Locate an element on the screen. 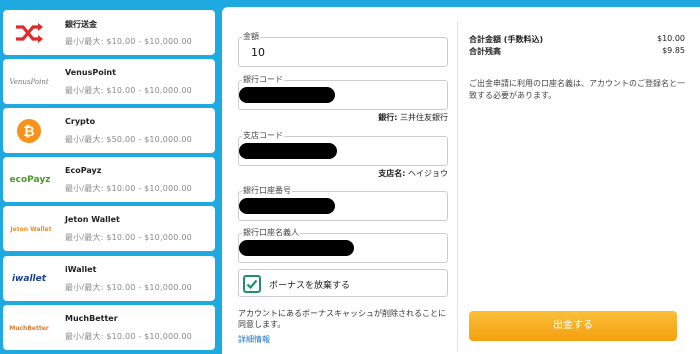  bank-name: 銀行: 三井住友銀行 is located at coordinates (413, 117).